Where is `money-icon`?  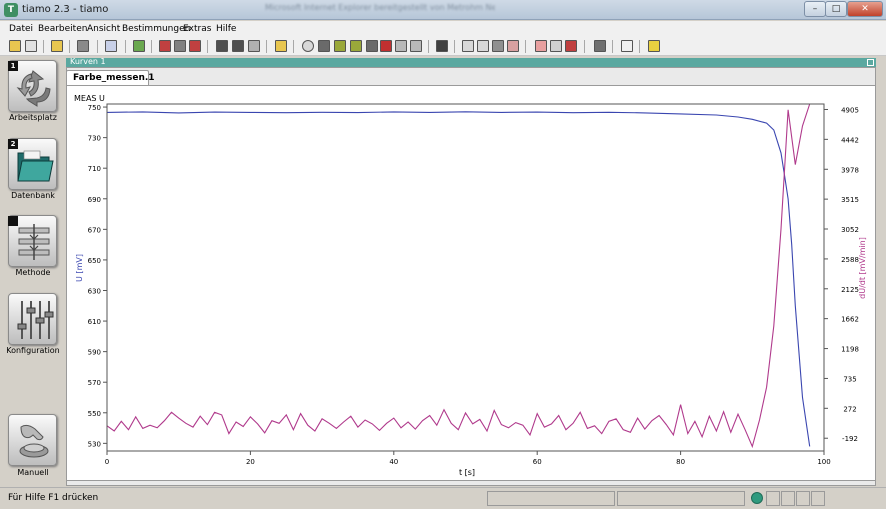 money-icon is located at coordinates (139, 46).